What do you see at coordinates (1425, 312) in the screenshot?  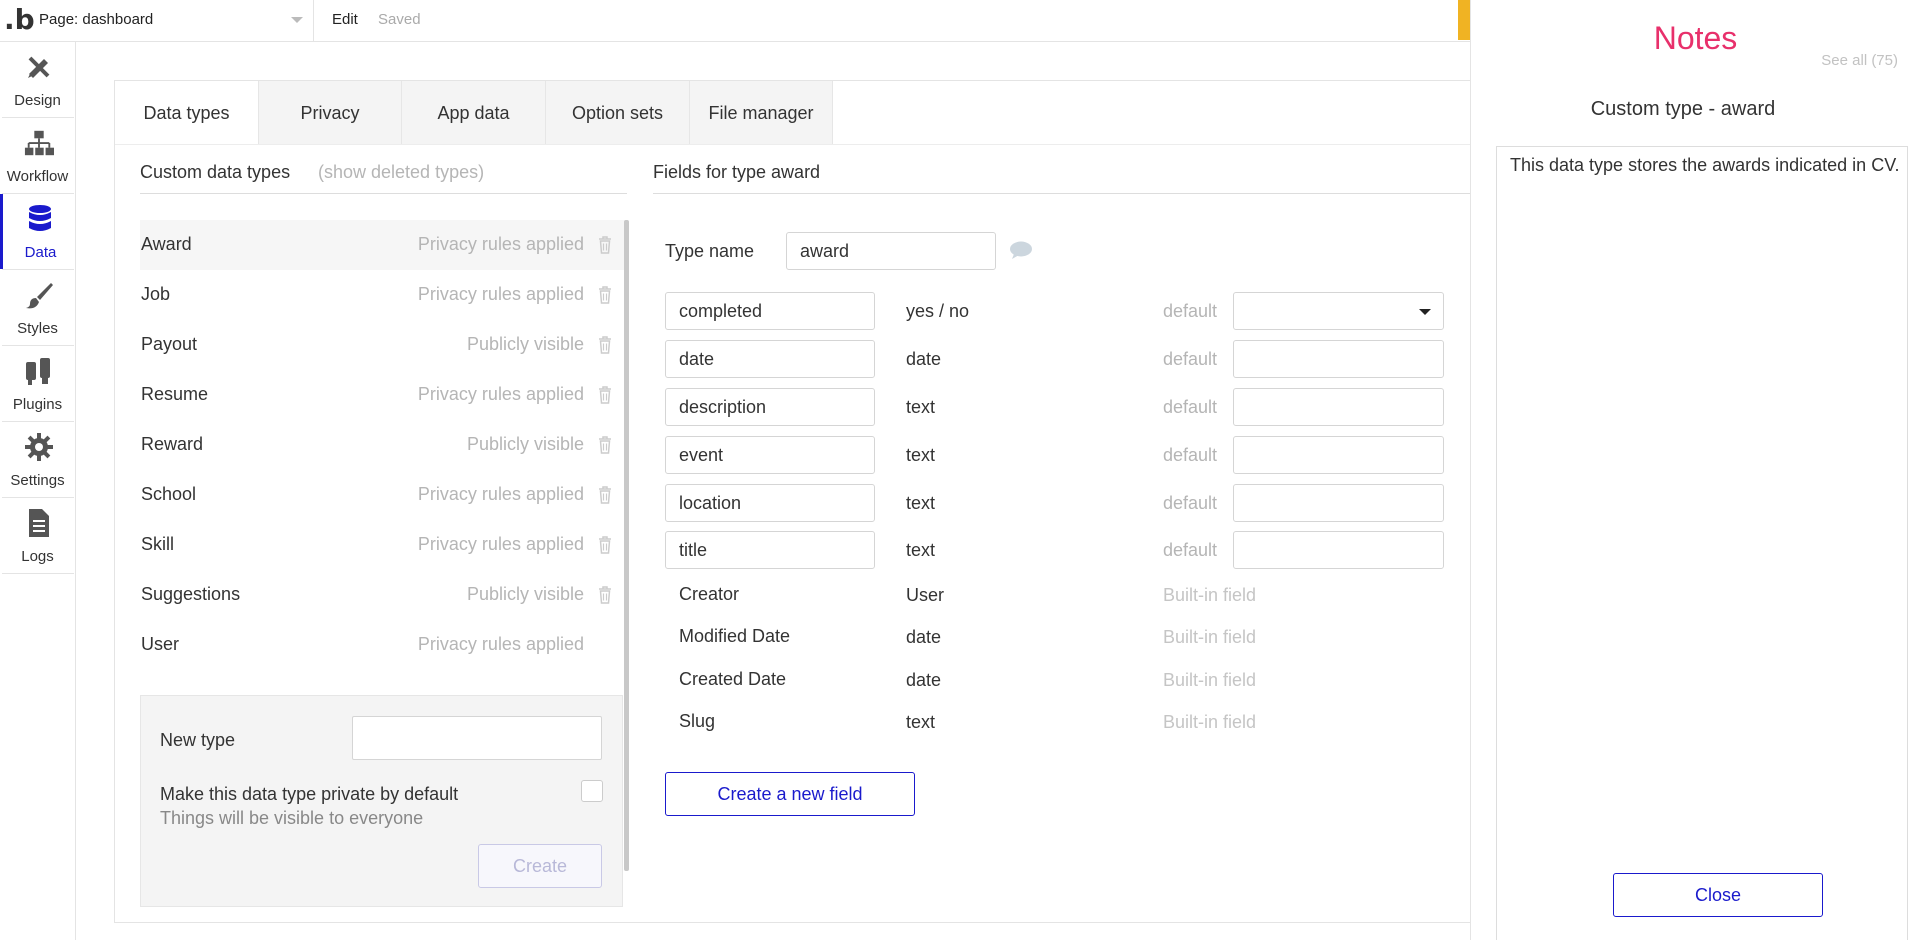 I see `caret-down-icon` at bounding box center [1425, 312].